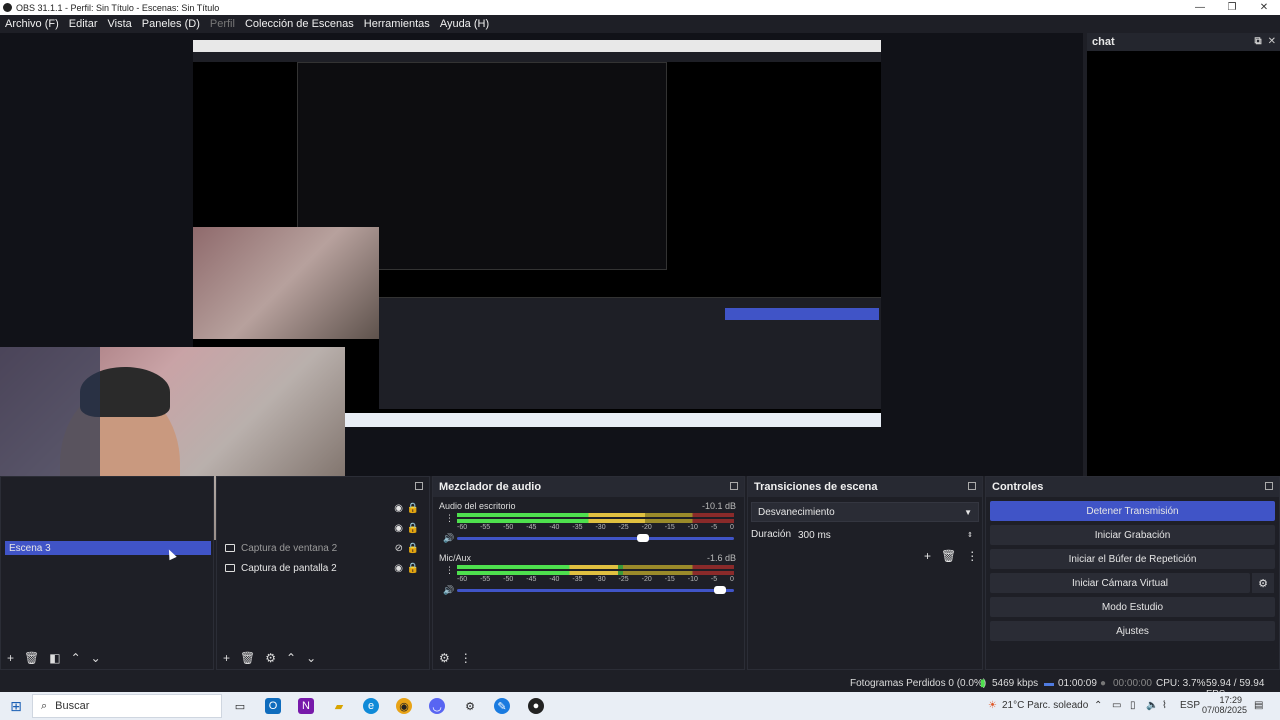 The image size is (1280, 720). I want to click on remove-scene-icon: 🗑, so click(31, 658).